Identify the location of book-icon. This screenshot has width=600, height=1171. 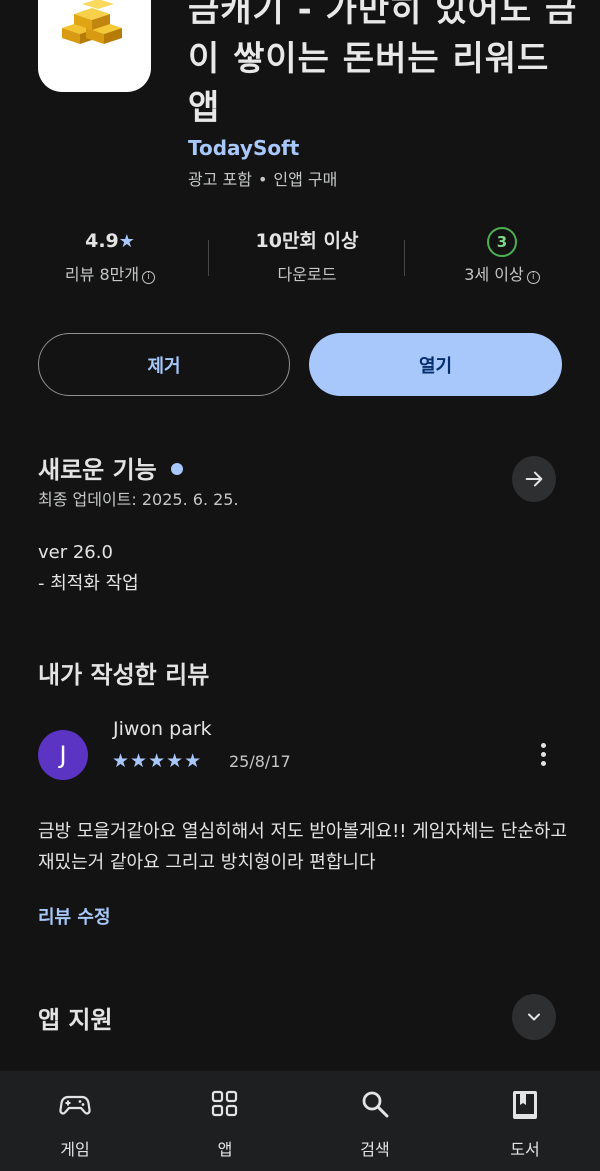
(525, 1105).